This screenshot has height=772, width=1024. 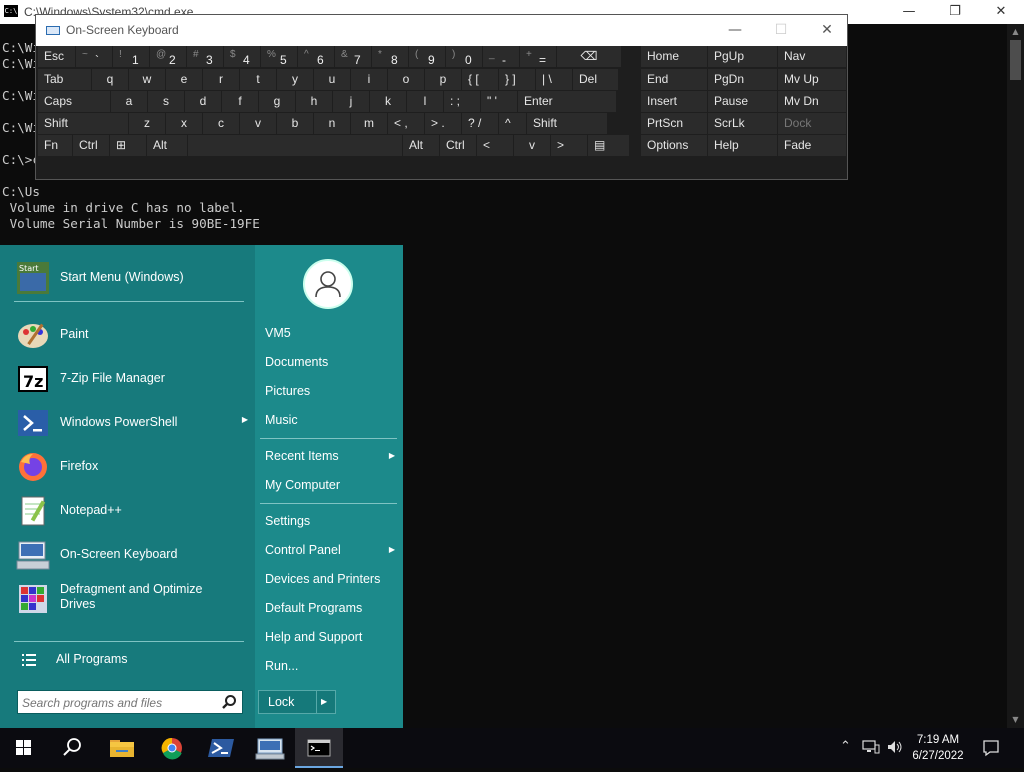 I want to click on key-i: i, so click(x=369, y=79).